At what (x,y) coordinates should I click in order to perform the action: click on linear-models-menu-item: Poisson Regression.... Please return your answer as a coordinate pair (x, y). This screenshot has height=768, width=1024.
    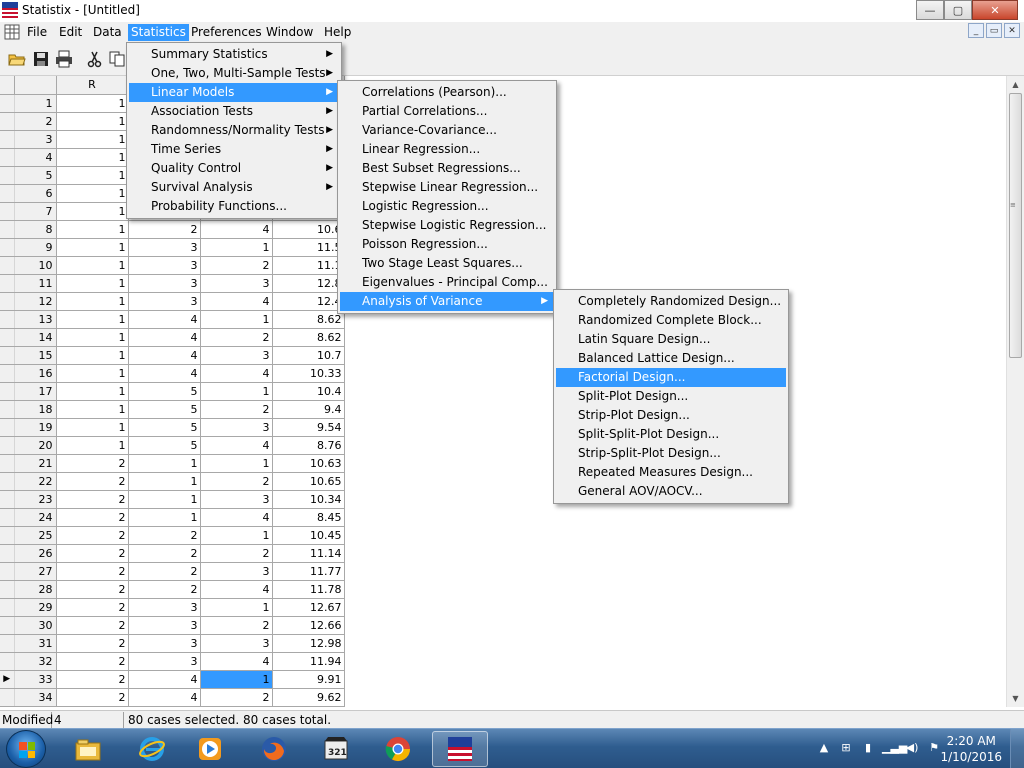
    Looking at the image, I should click on (447, 244).